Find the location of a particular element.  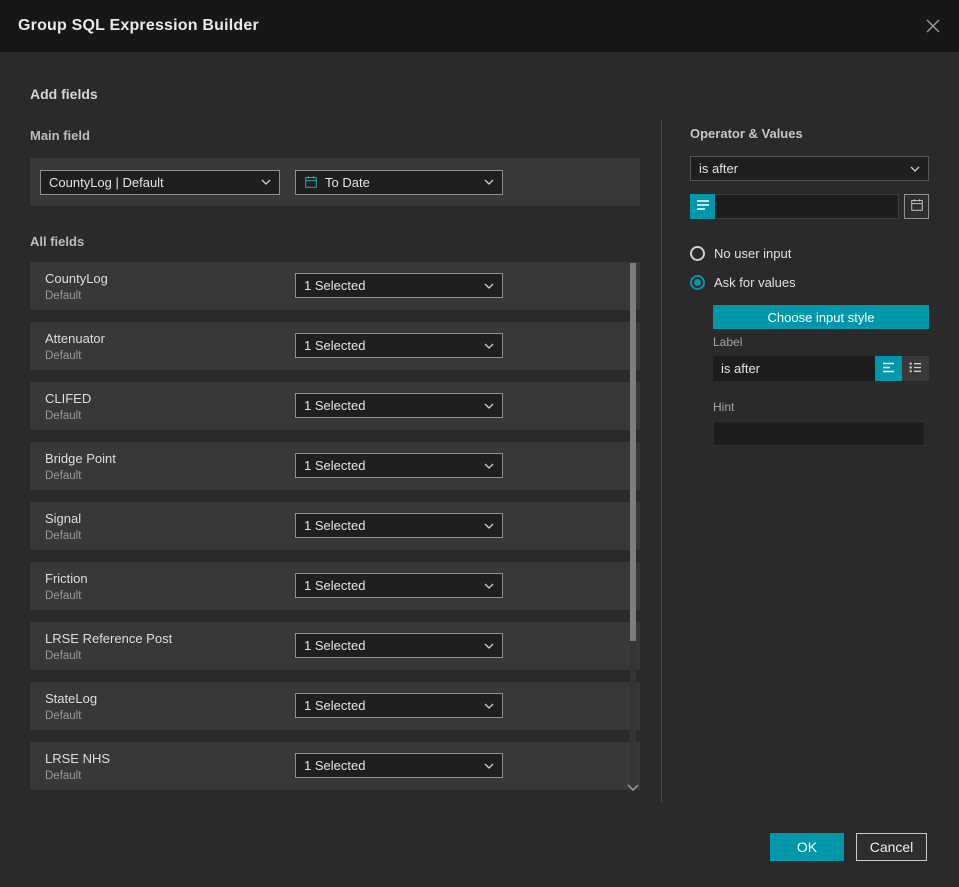

field-info: LRSE NHS Default is located at coordinates (77, 766).